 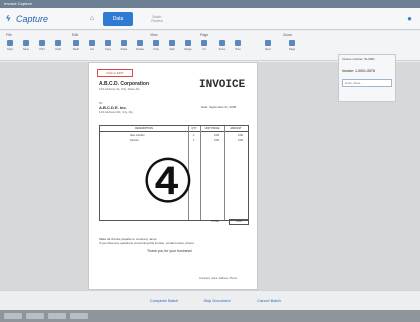 I want to click on tab-batch-review: Batch Review, so click(x=157, y=19).